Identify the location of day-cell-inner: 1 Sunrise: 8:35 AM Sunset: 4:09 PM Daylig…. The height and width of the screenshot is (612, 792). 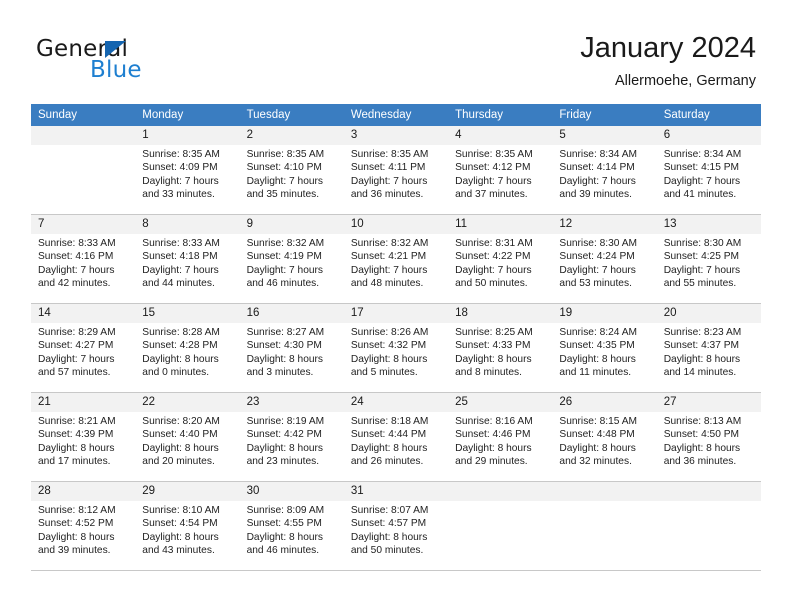
(187, 170).